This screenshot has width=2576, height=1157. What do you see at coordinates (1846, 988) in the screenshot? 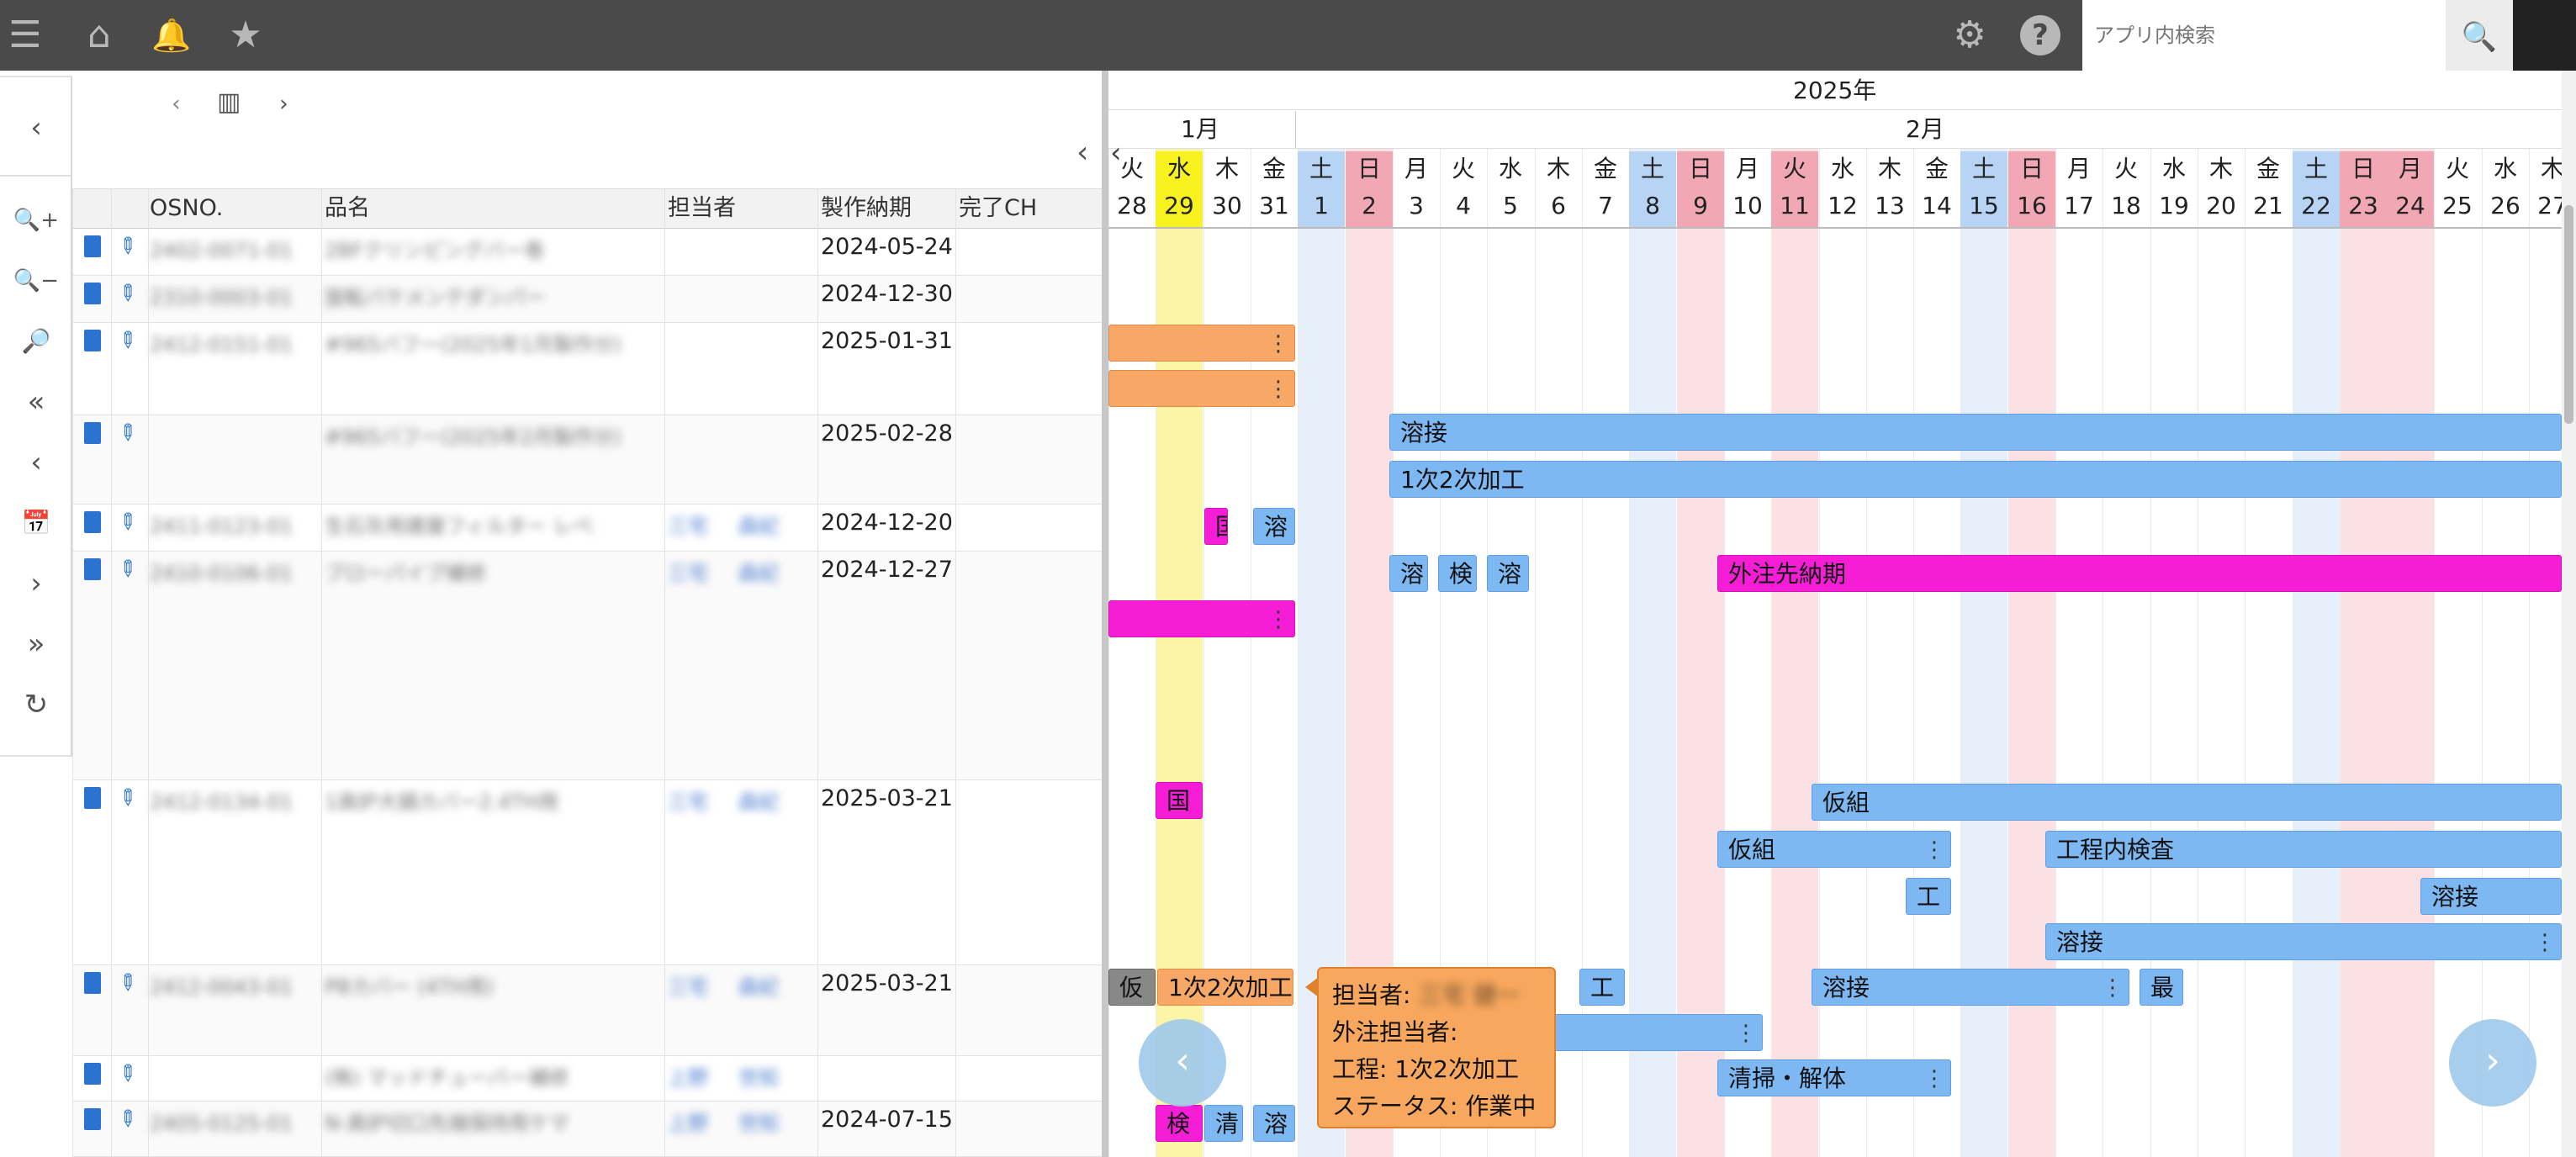
I see `bar-label: 溶接` at bounding box center [1846, 988].